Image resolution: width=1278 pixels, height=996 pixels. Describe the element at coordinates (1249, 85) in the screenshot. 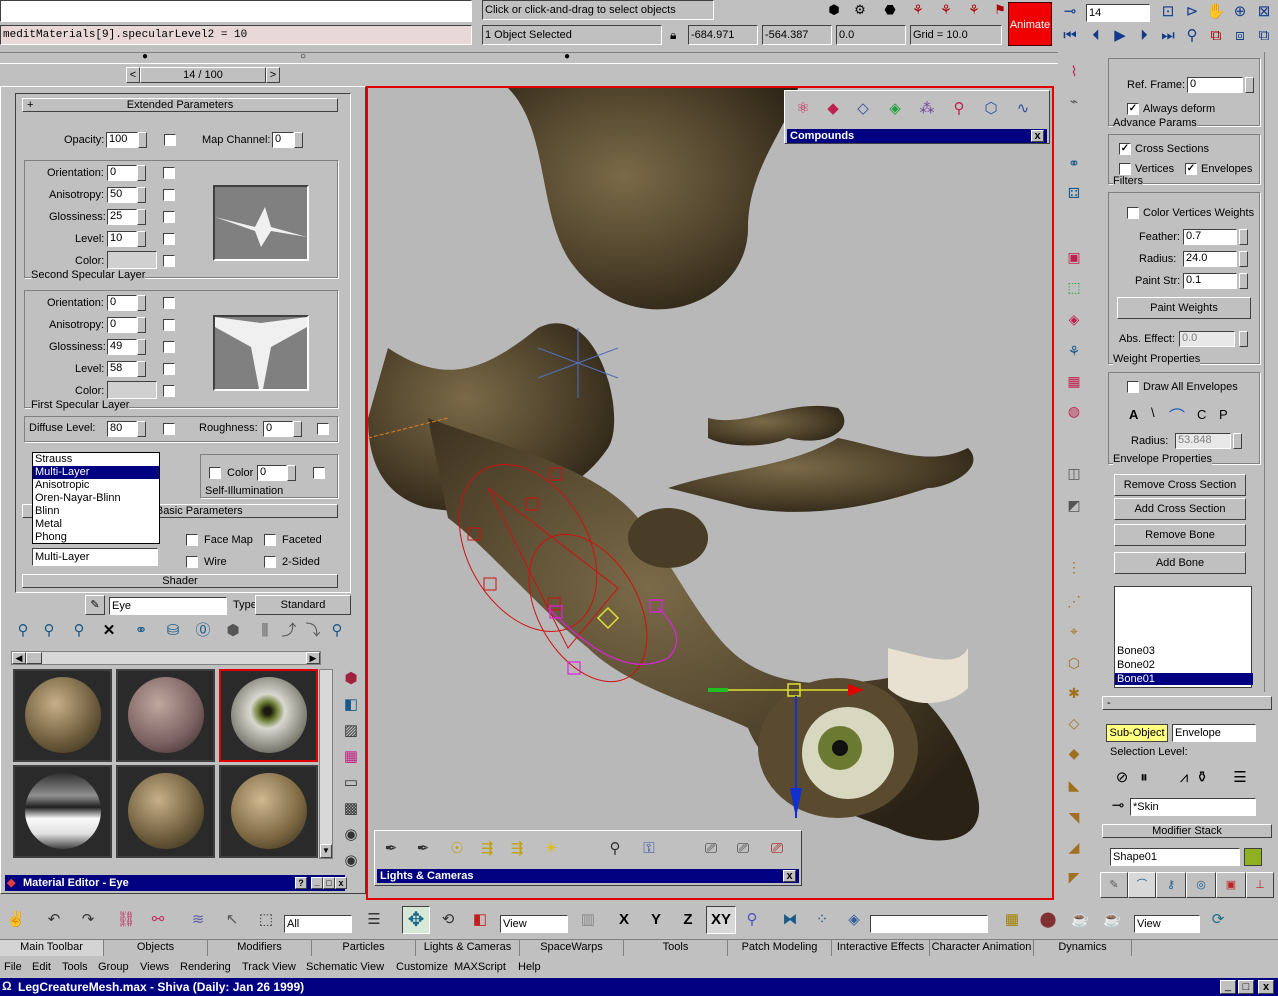

I see `ref-frame-spinner` at that location.